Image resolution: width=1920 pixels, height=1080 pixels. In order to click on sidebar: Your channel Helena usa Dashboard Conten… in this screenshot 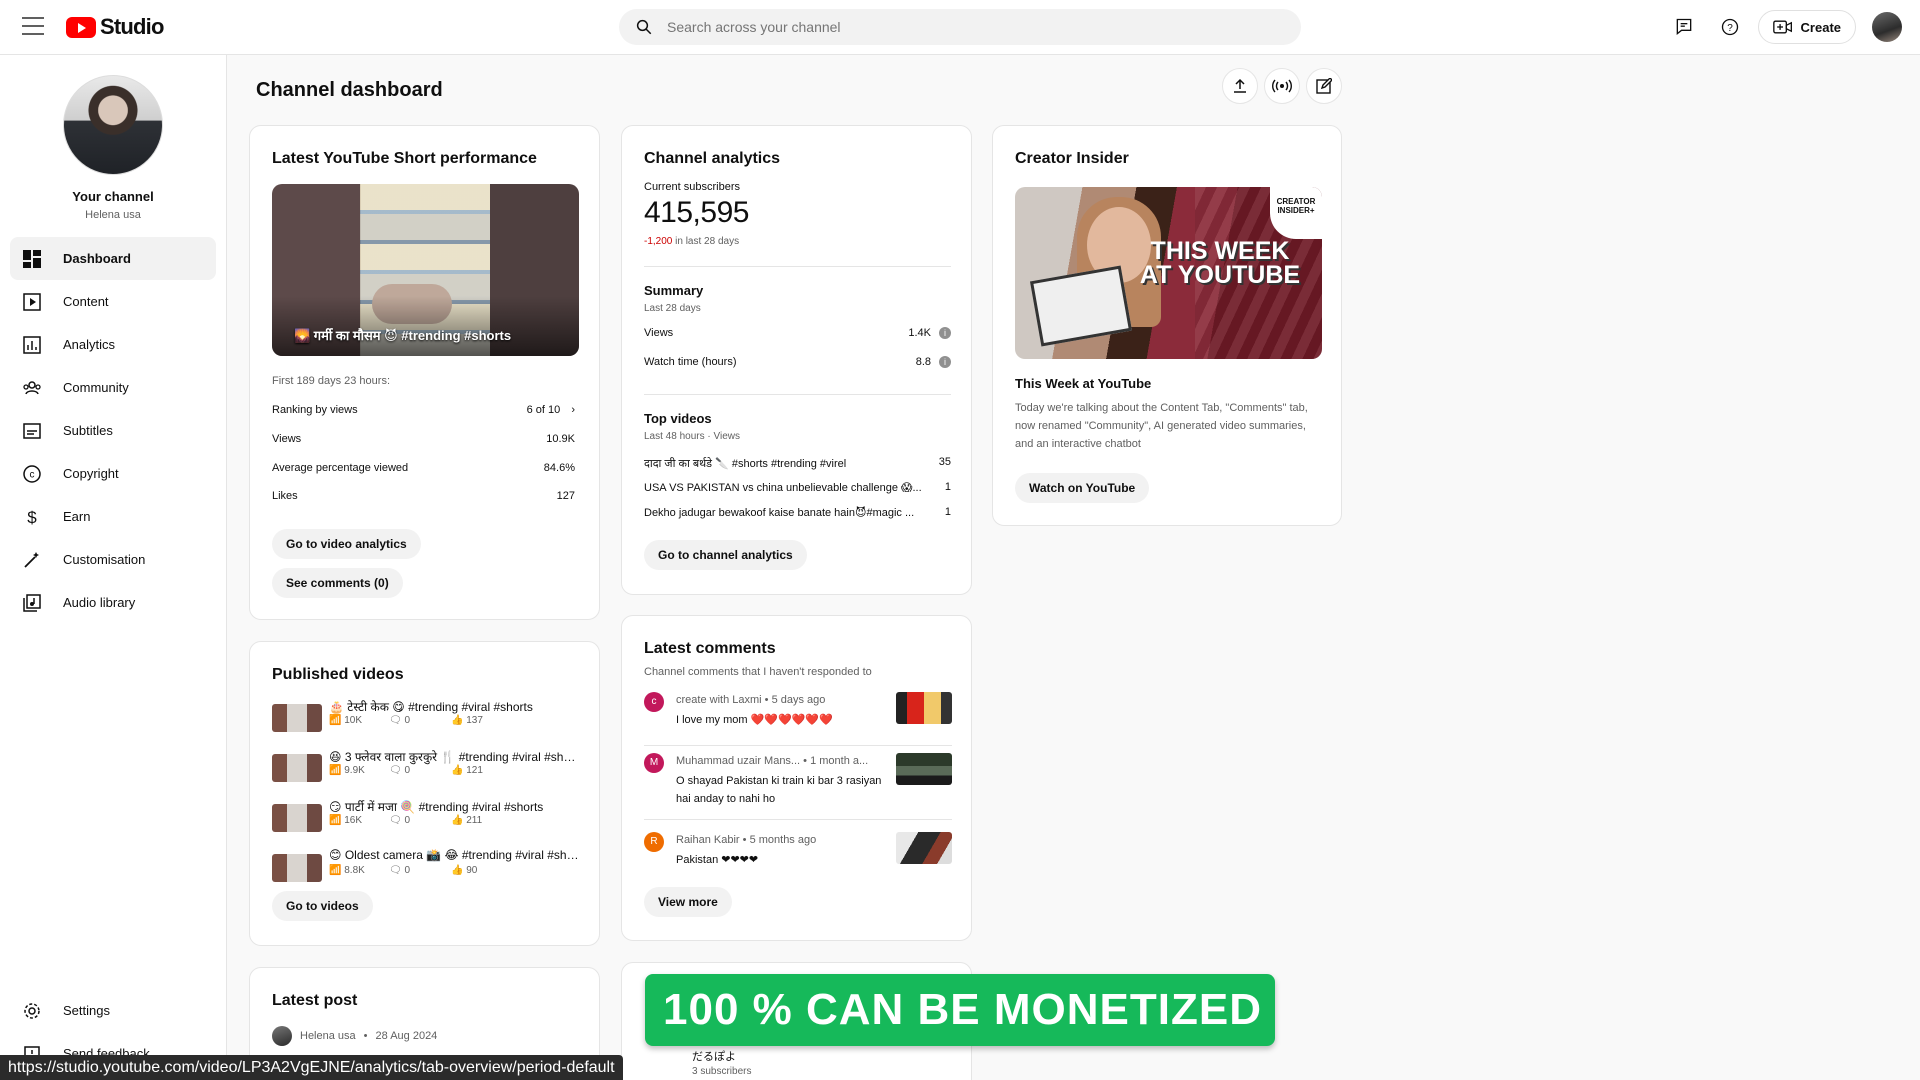, I will do `click(113, 567)`.